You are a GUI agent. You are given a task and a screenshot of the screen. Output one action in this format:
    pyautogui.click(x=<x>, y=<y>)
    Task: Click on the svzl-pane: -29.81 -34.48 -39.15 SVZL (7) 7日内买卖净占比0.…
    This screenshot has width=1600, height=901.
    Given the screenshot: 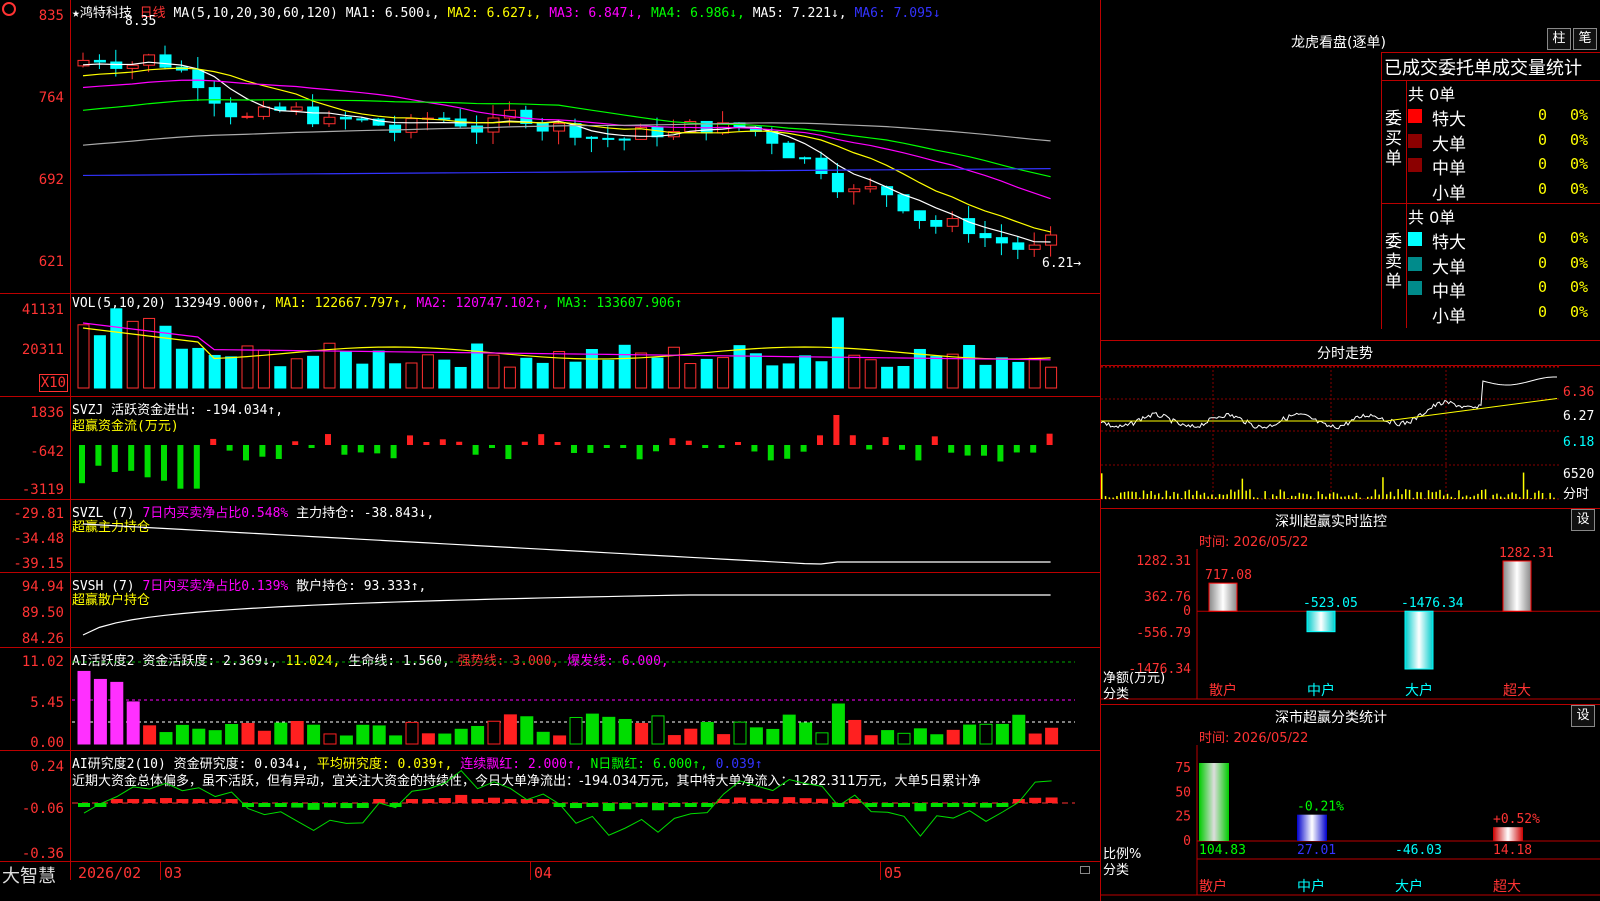 What is the action you would take?
    pyautogui.click(x=550, y=536)
    